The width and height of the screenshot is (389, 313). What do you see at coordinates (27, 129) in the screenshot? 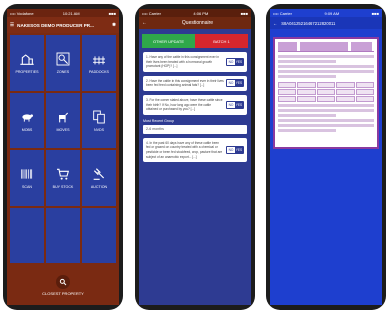
I see `tile-label: MOBS` at bounding box center [27, 129].